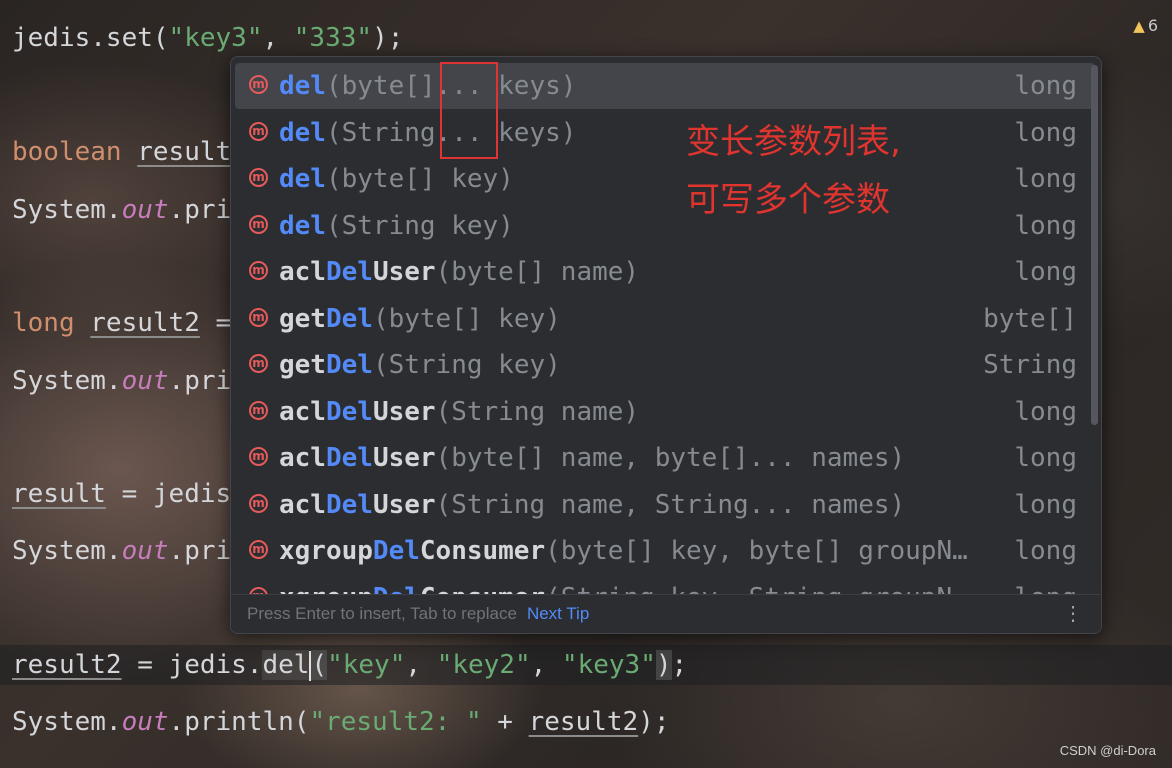 The width and height of the screenshot is (1172, 768). Describe the element at coordinates (122, 381) in the screenshot. I see `code-line-5: System.out.pri` at that location.